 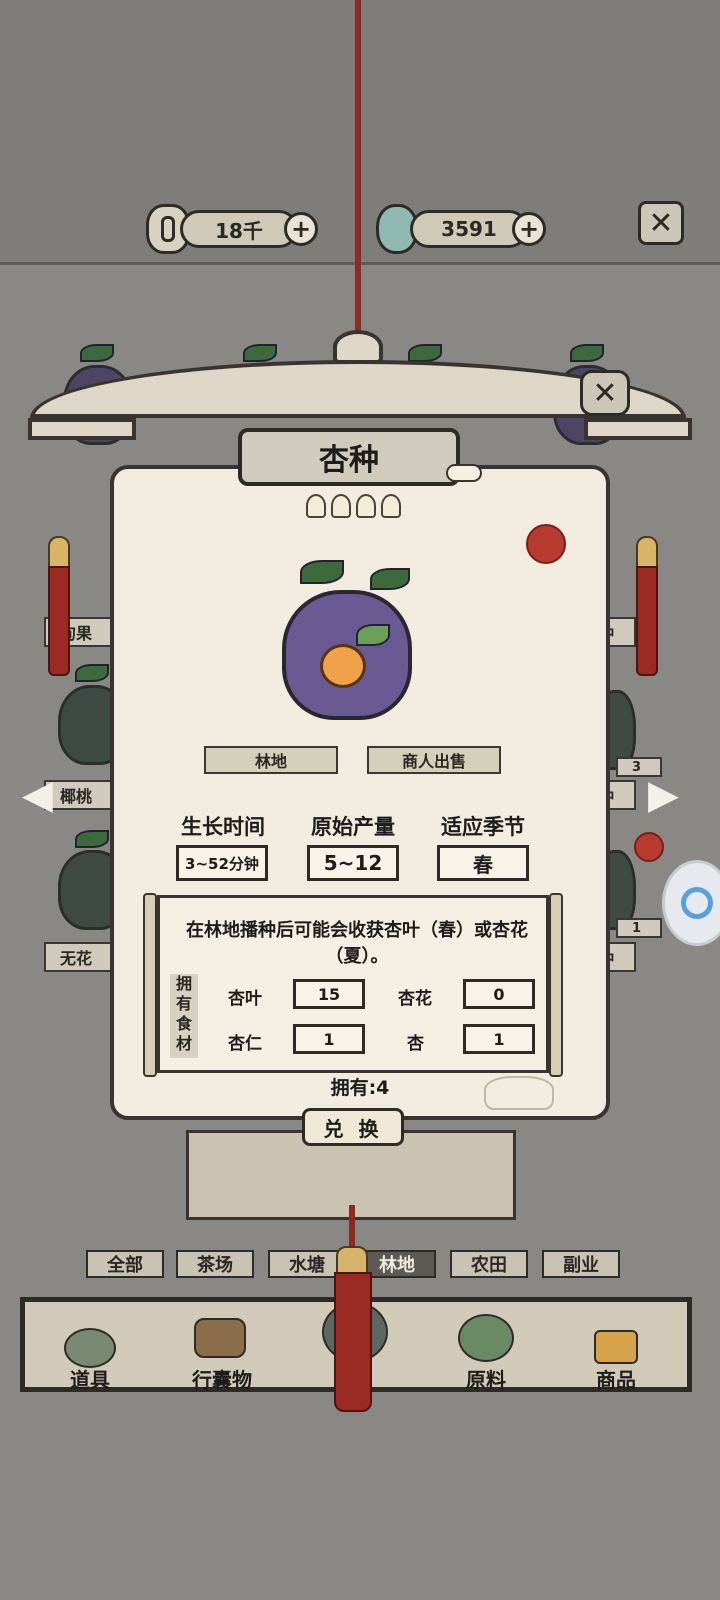 What do you see at coordinates (486, 1378) in the screenshot?
I see `nav-item-label: 原料` at bounding box center [486, 1378].